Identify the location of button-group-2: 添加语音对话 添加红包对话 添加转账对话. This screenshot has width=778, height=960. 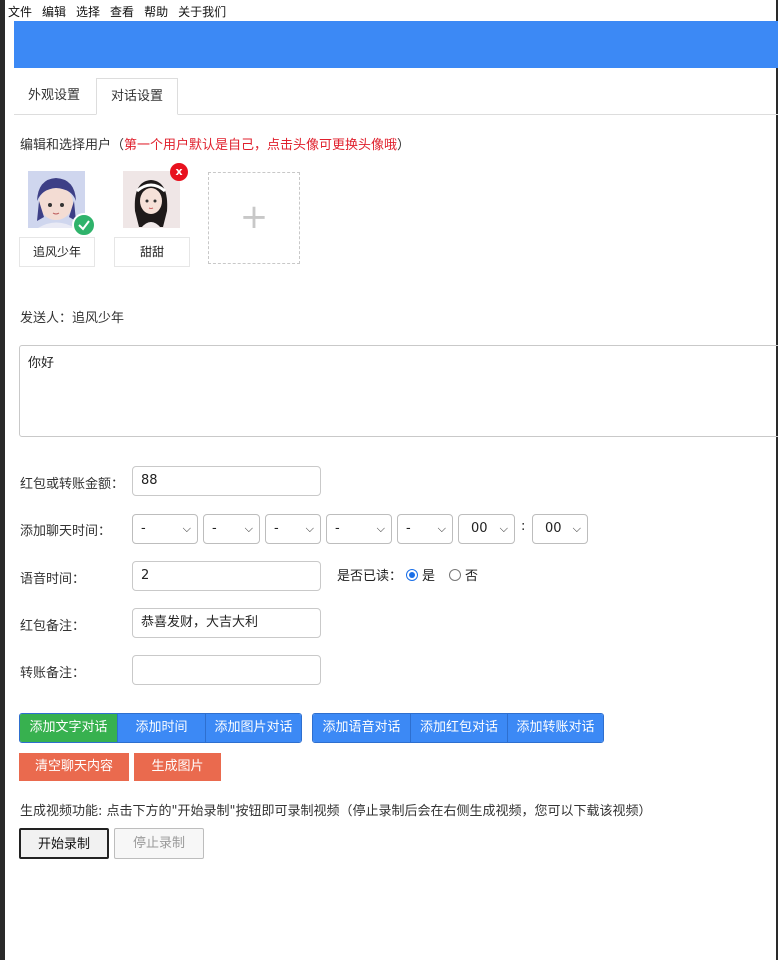
(458, 728).